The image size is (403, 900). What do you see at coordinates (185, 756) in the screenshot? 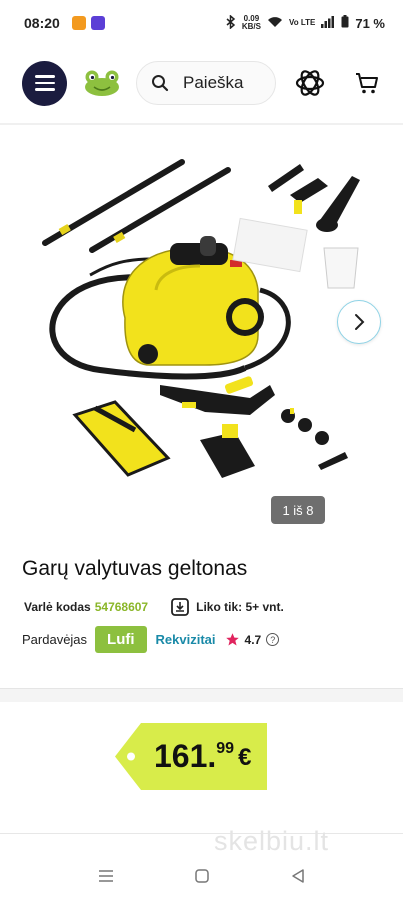
I see `price-integer: 161.` at bounding box center [185, 756].